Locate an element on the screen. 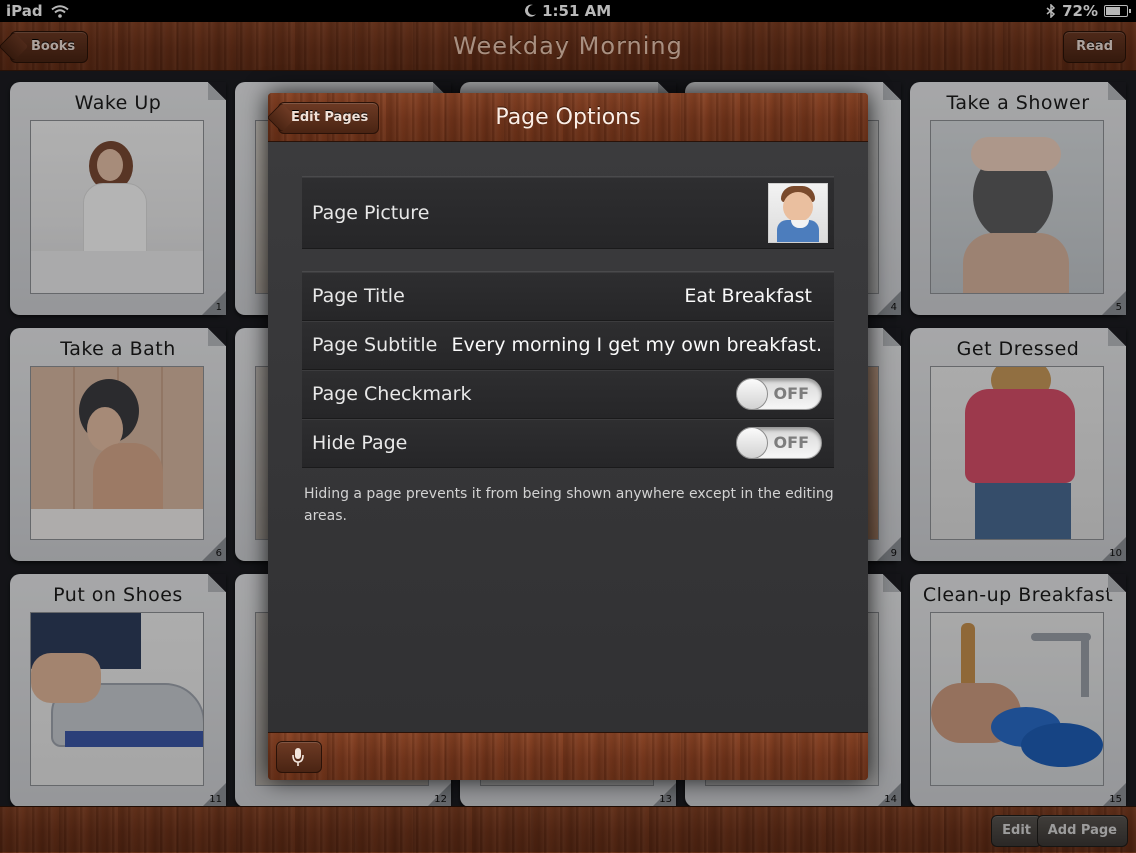 The image size is (1136, 853). modal-header: Edit Pages Page Options is located at coordinates (568, 117).